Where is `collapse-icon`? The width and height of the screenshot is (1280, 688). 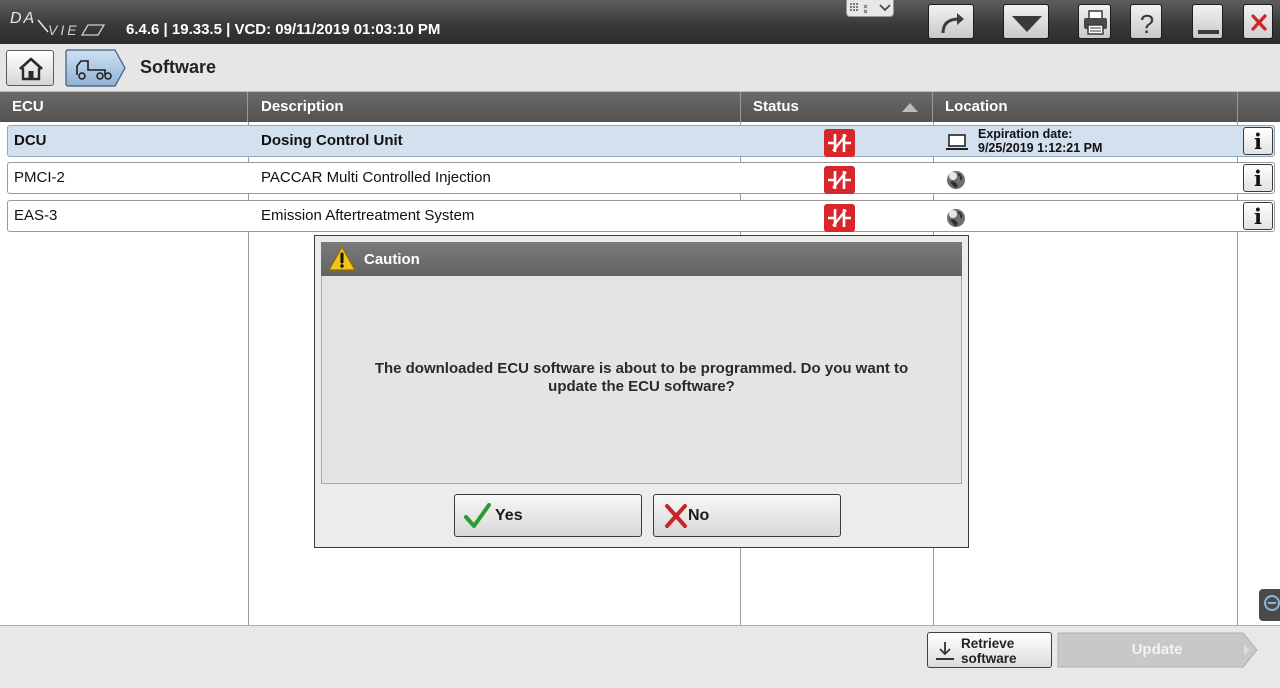
collapse-icon is located at coordinates (1272, 603).